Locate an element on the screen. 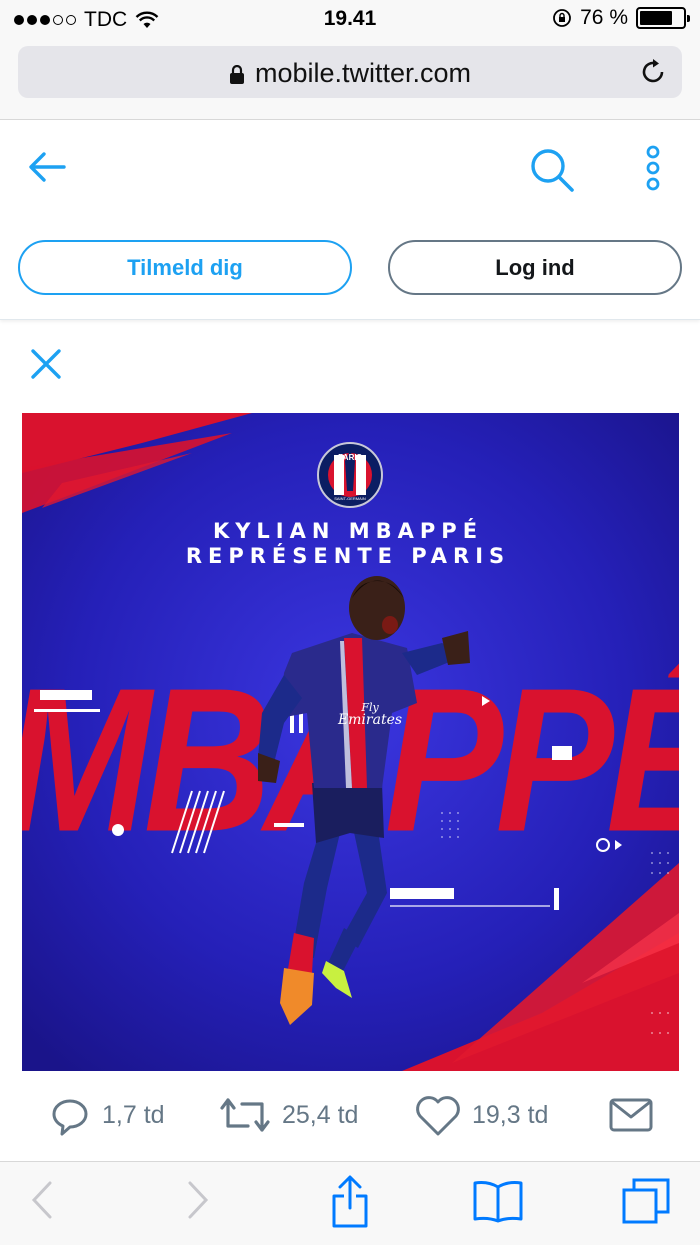 The height and width of the screenshot is (1245, 700). crest-bottom-text: SAINT-GERMAIN is located at coordinates (350, 498).